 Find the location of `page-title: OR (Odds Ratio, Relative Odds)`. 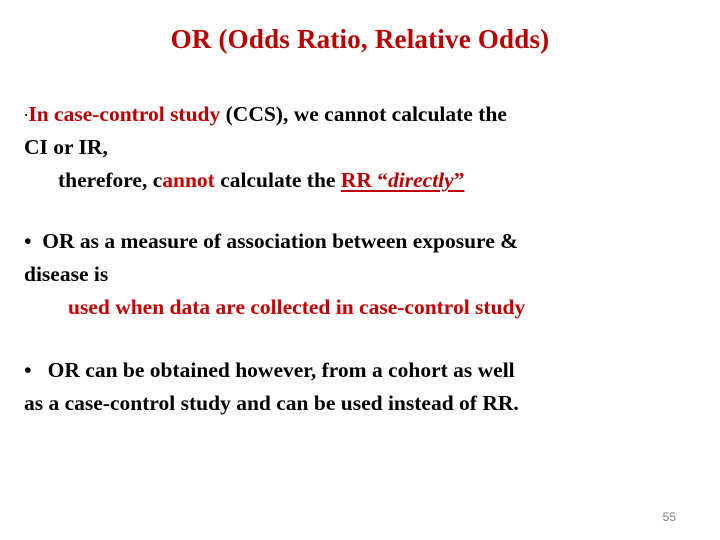

page-title: OR (Odds Ratio, Relative Odds) is located at coordinates (360, 39).